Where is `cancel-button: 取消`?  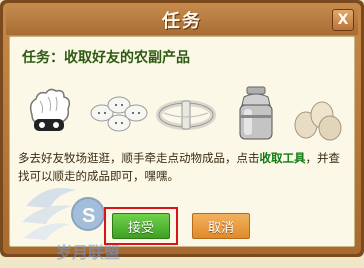 cancel-button: 取消 is located at coordinates (221, 226).